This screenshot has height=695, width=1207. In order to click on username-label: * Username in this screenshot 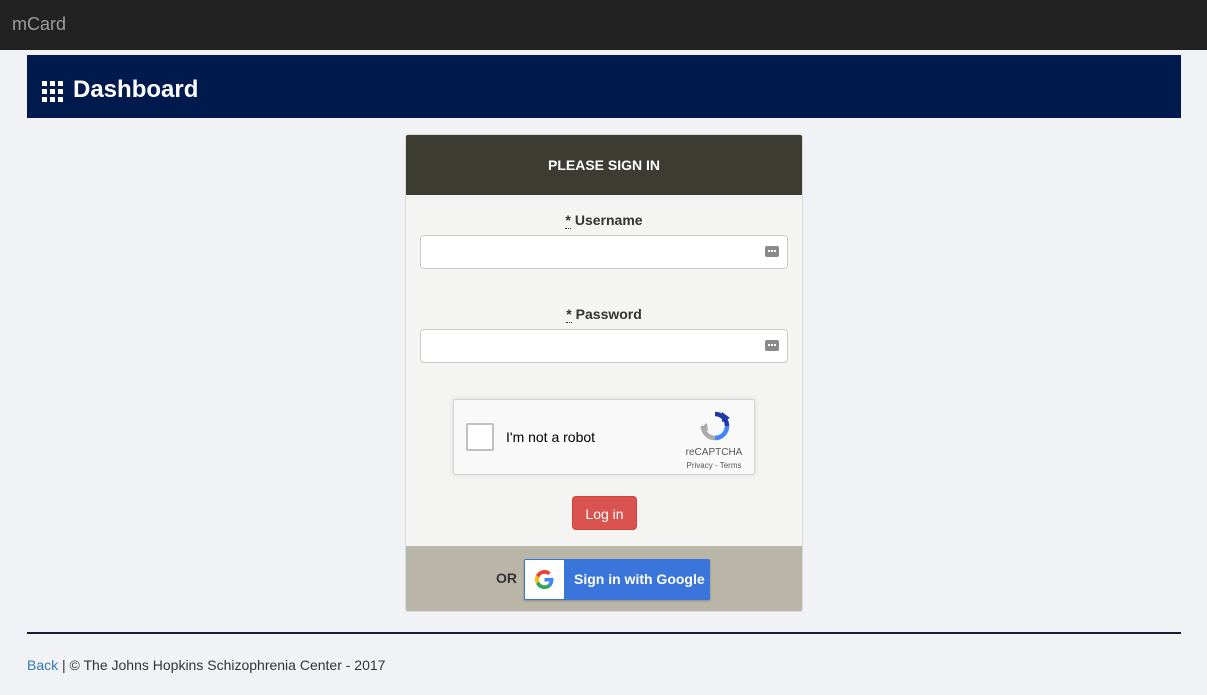, I will do `click(604, 220)`.